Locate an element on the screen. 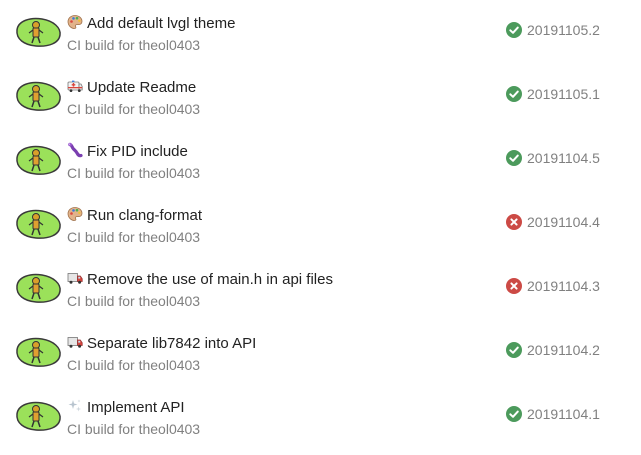  bug-icon is located at coordinates (75, 150).